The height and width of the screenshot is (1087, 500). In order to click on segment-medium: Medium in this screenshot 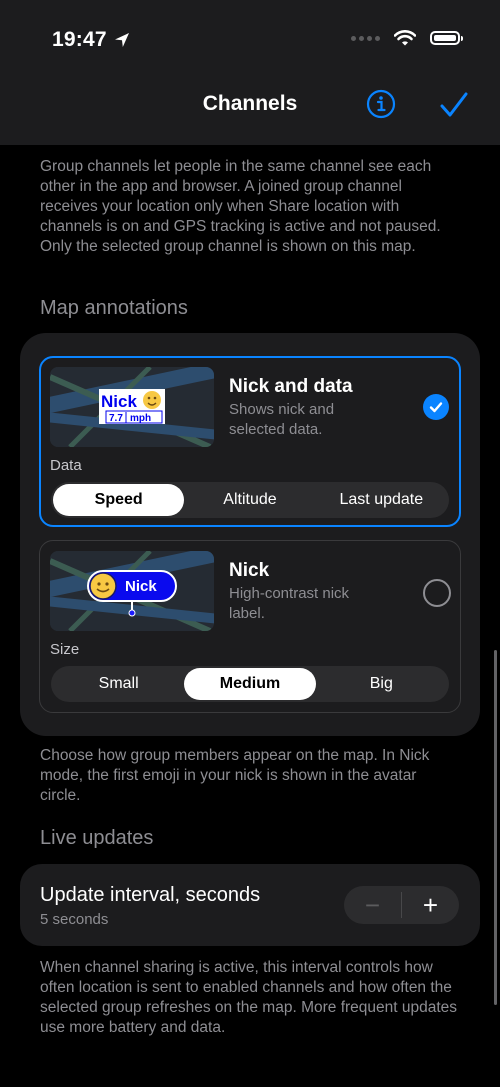, I will do `click(250, 684)`.